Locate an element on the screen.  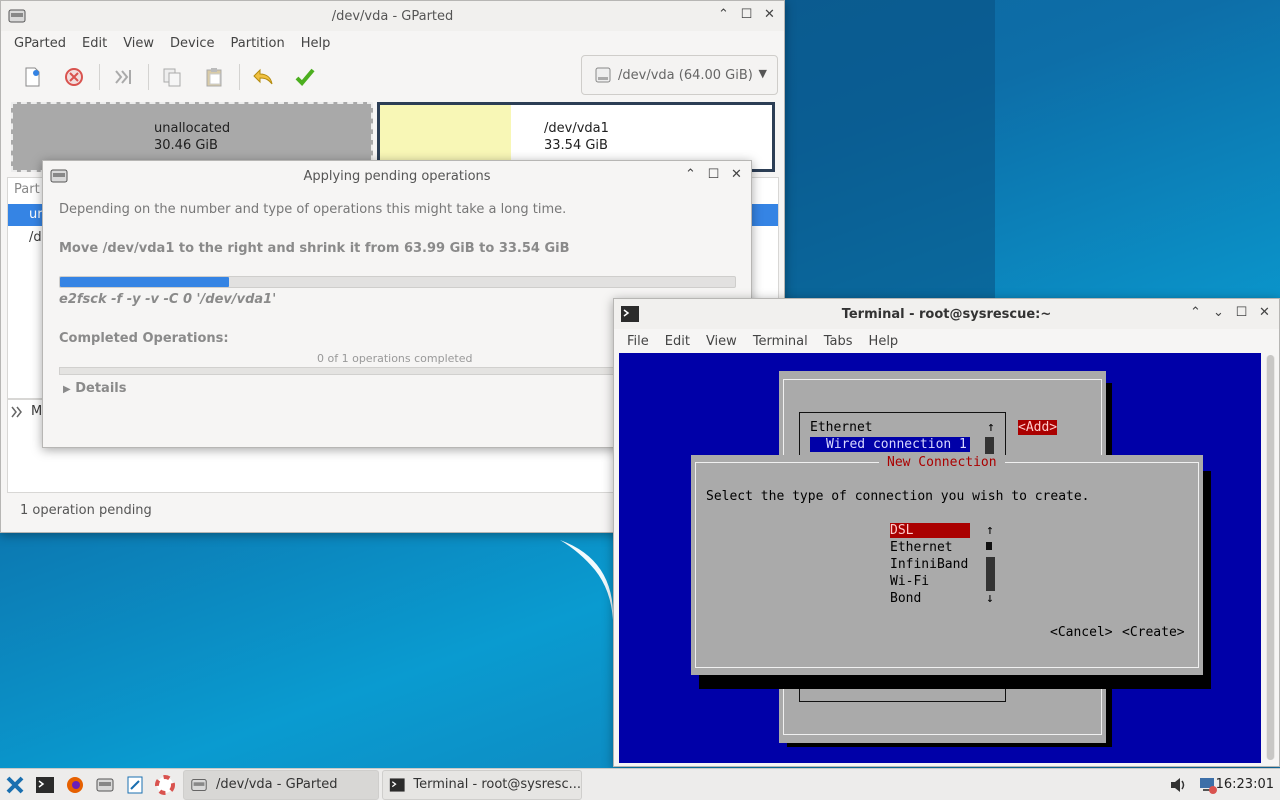
menu-gparted: GParted is located at coordinates (40, 43).